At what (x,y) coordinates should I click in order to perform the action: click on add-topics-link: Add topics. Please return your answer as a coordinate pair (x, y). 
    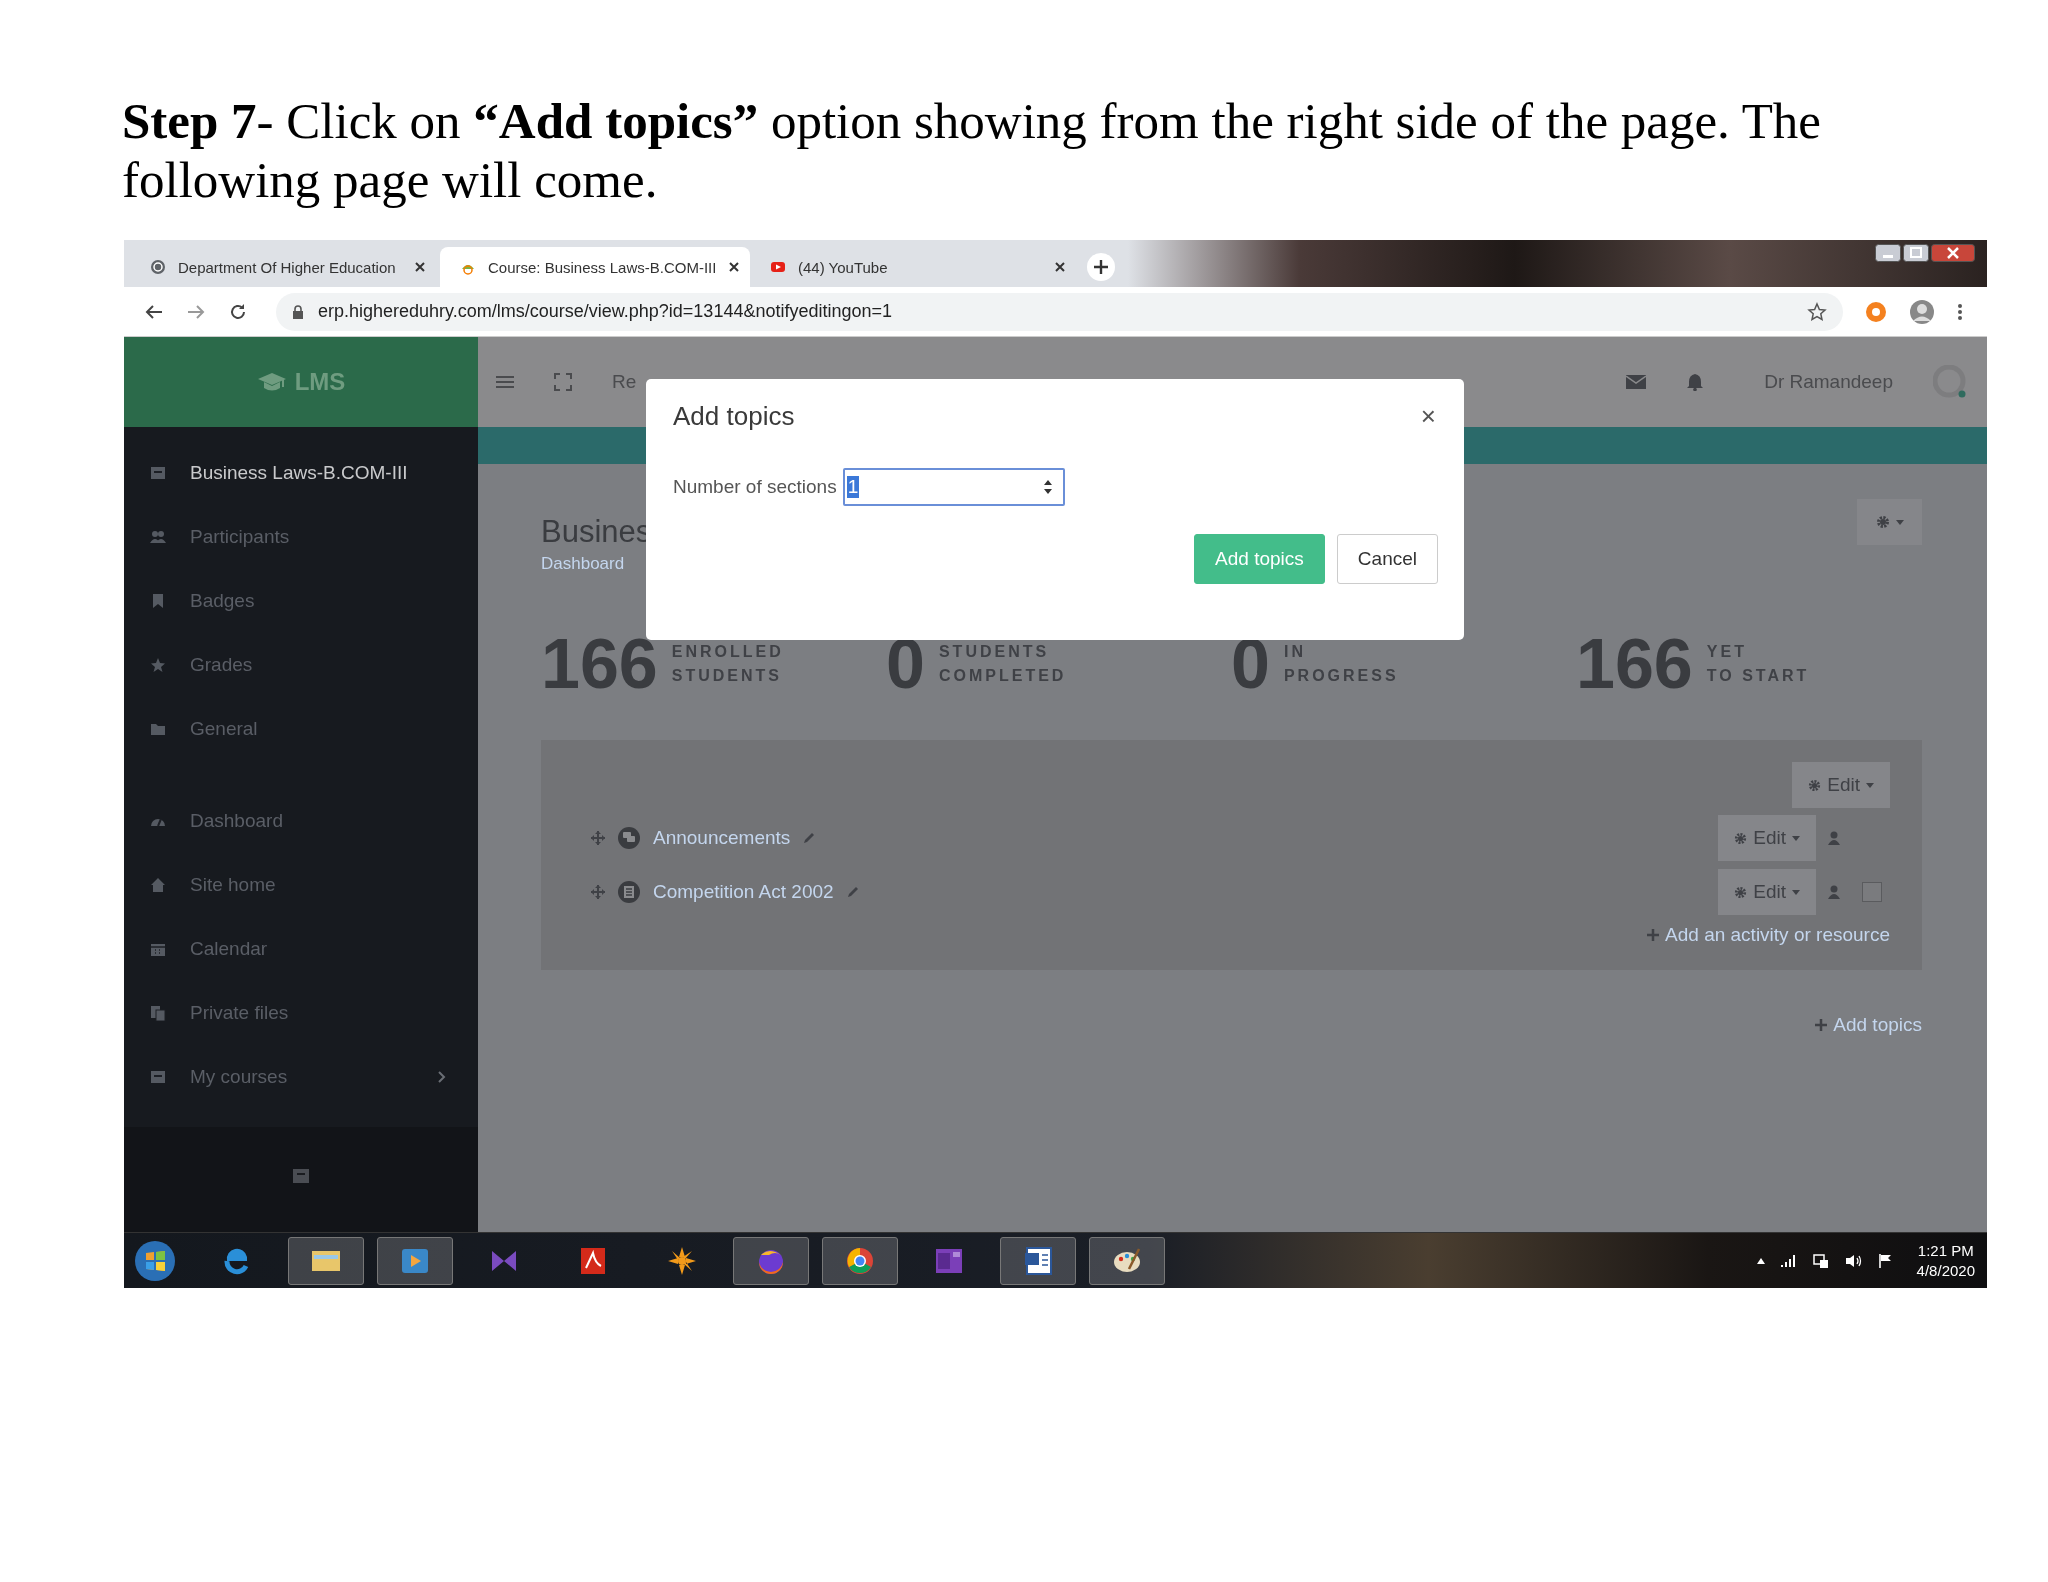
    Looking at the image, I should click on (1868, 1025).